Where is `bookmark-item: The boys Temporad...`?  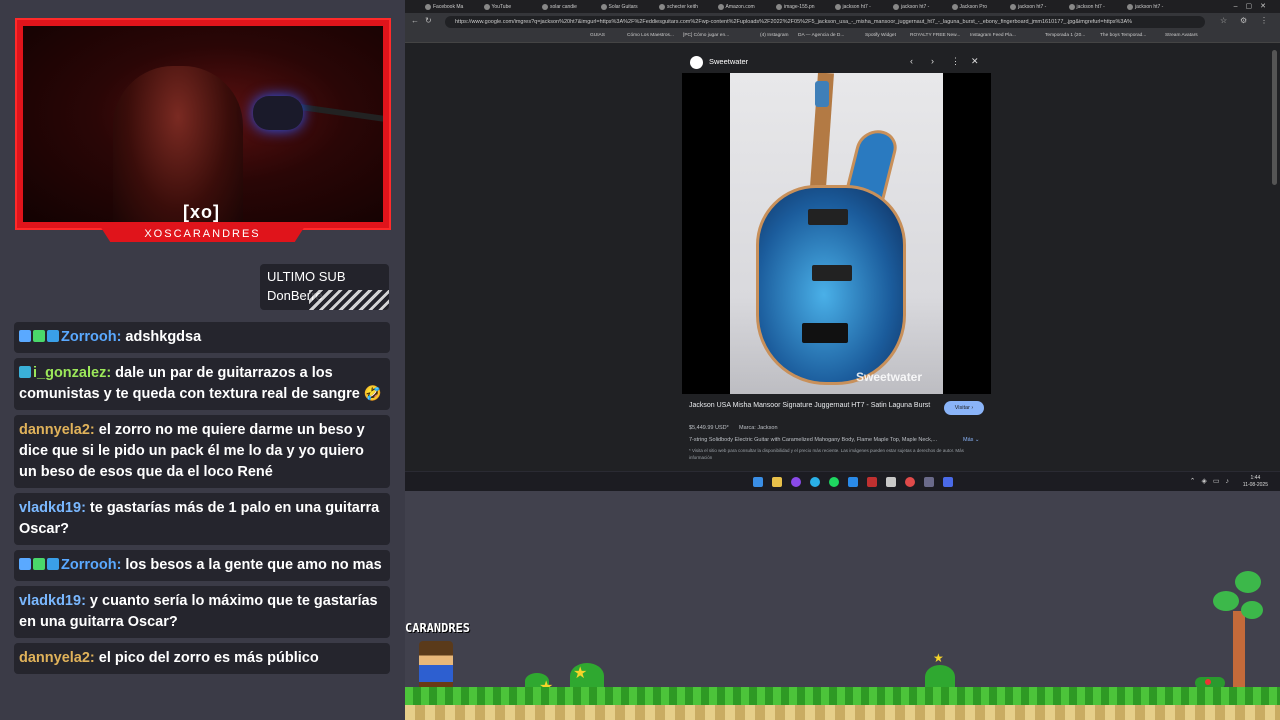 bookmark-item: The boys Temporad... is located at coordinates (1123, 35).